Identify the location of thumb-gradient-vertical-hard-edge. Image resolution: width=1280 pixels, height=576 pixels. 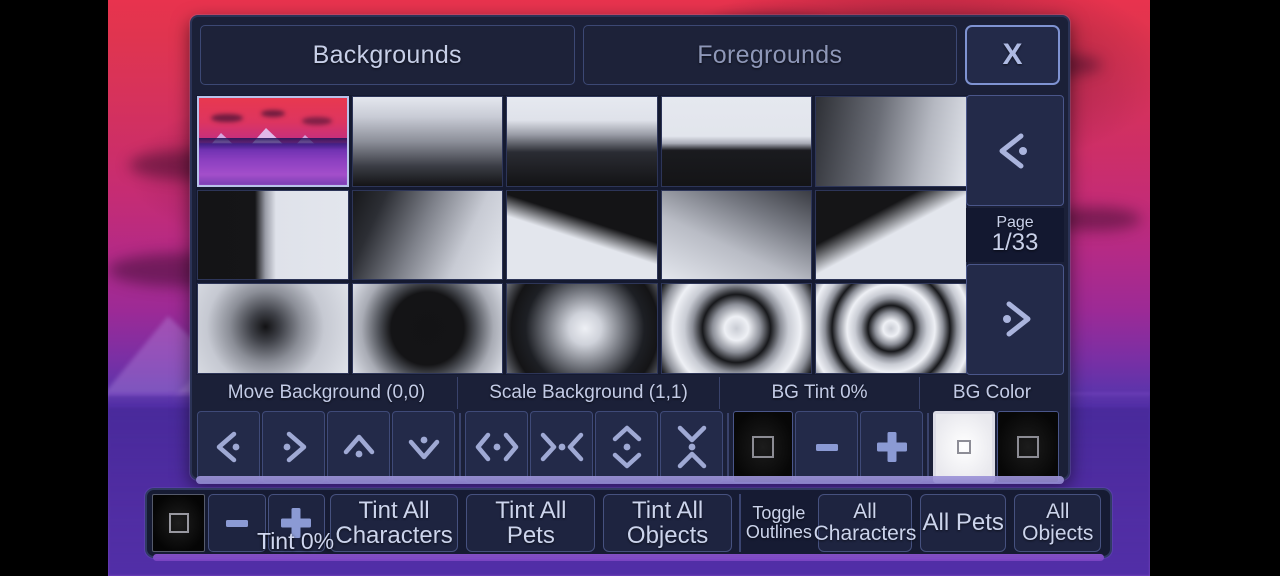
(582, 141).